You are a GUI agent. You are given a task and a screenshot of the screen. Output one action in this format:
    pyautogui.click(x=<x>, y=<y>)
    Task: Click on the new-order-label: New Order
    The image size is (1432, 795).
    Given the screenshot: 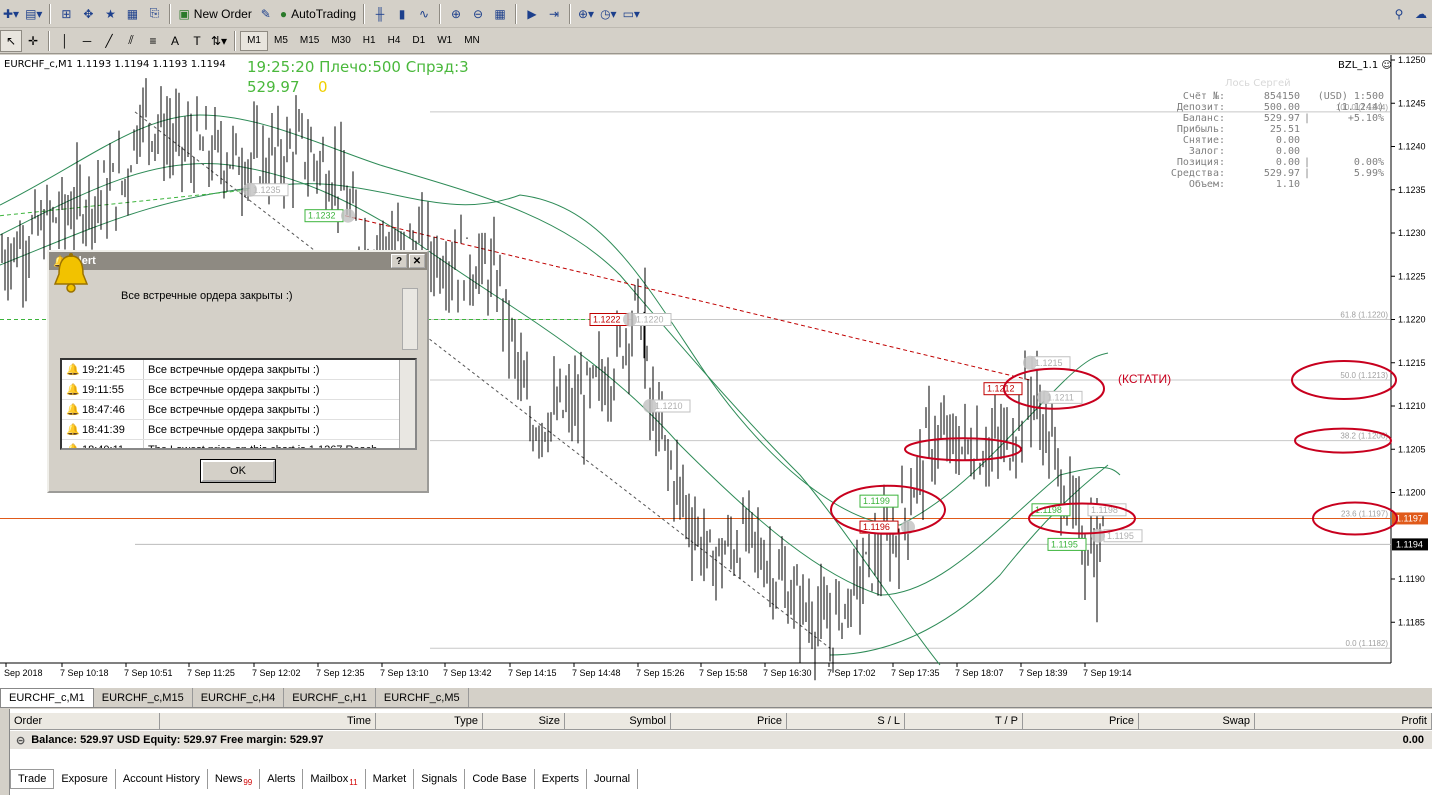 What is the action you would take?
    pyautogui.click(x=222, y=13)
    